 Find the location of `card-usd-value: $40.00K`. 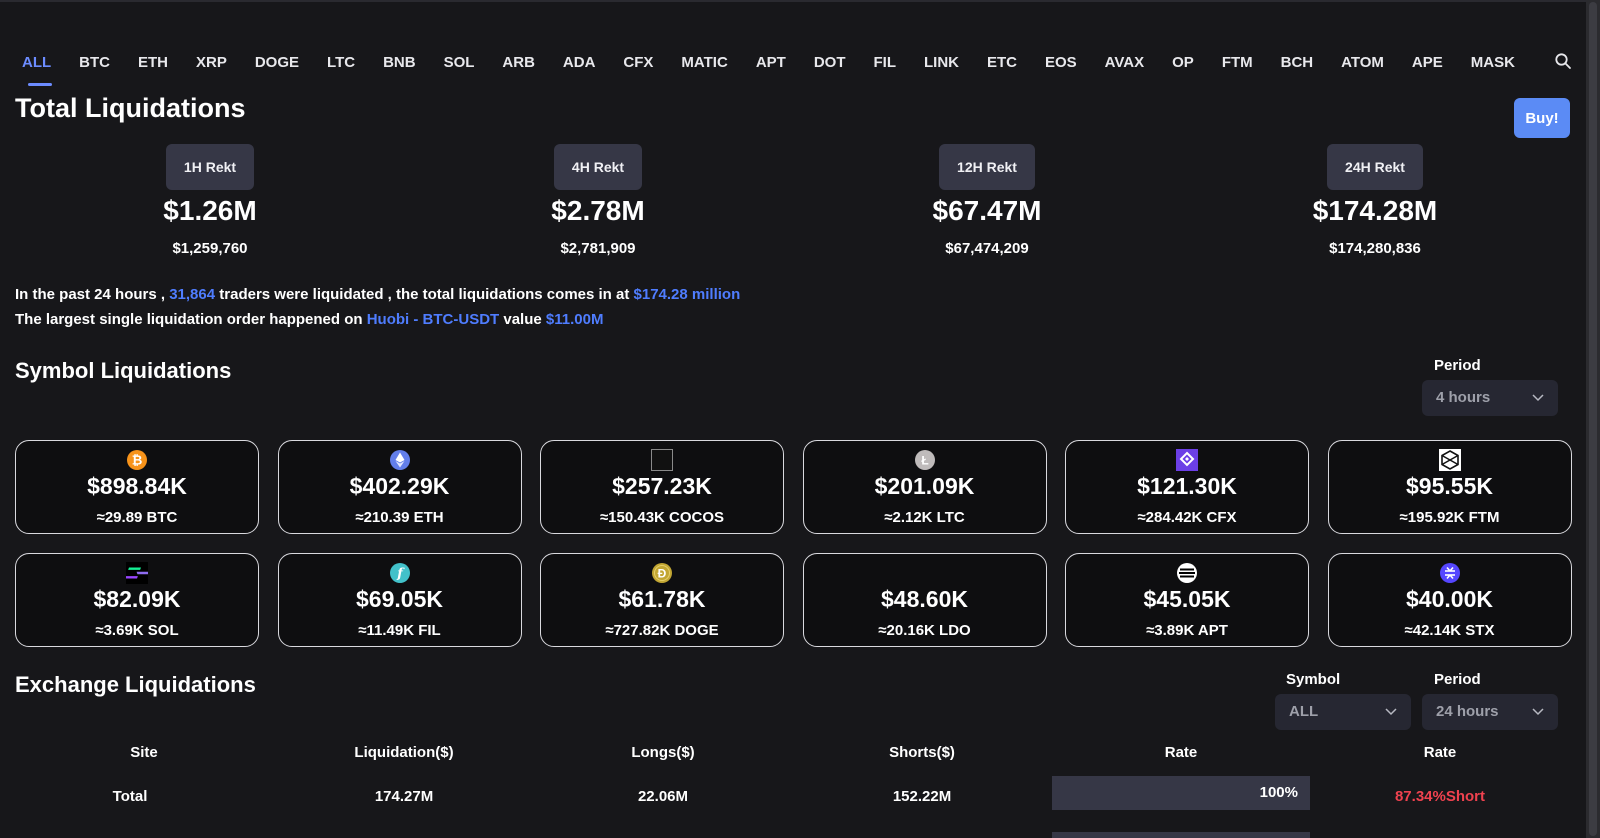

card-usd-value: $40.00K is located at coordinates (1449, 599).